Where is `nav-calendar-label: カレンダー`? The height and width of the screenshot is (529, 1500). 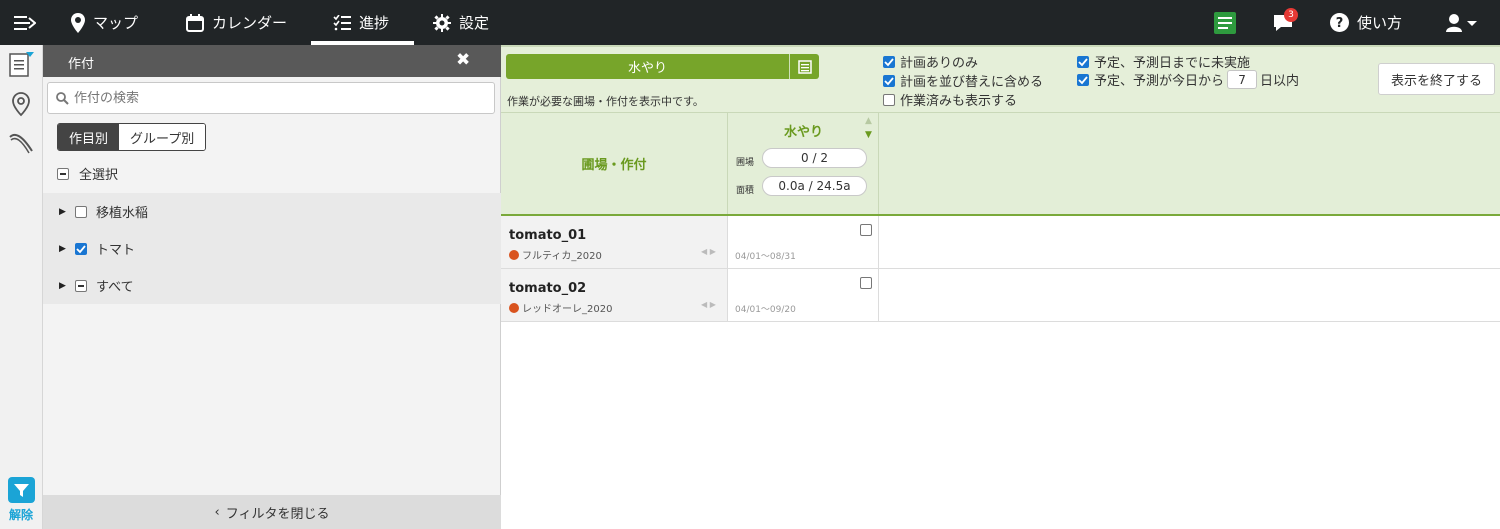
nav-calendar-label: カレンダー is located at coordinates (250, 23).